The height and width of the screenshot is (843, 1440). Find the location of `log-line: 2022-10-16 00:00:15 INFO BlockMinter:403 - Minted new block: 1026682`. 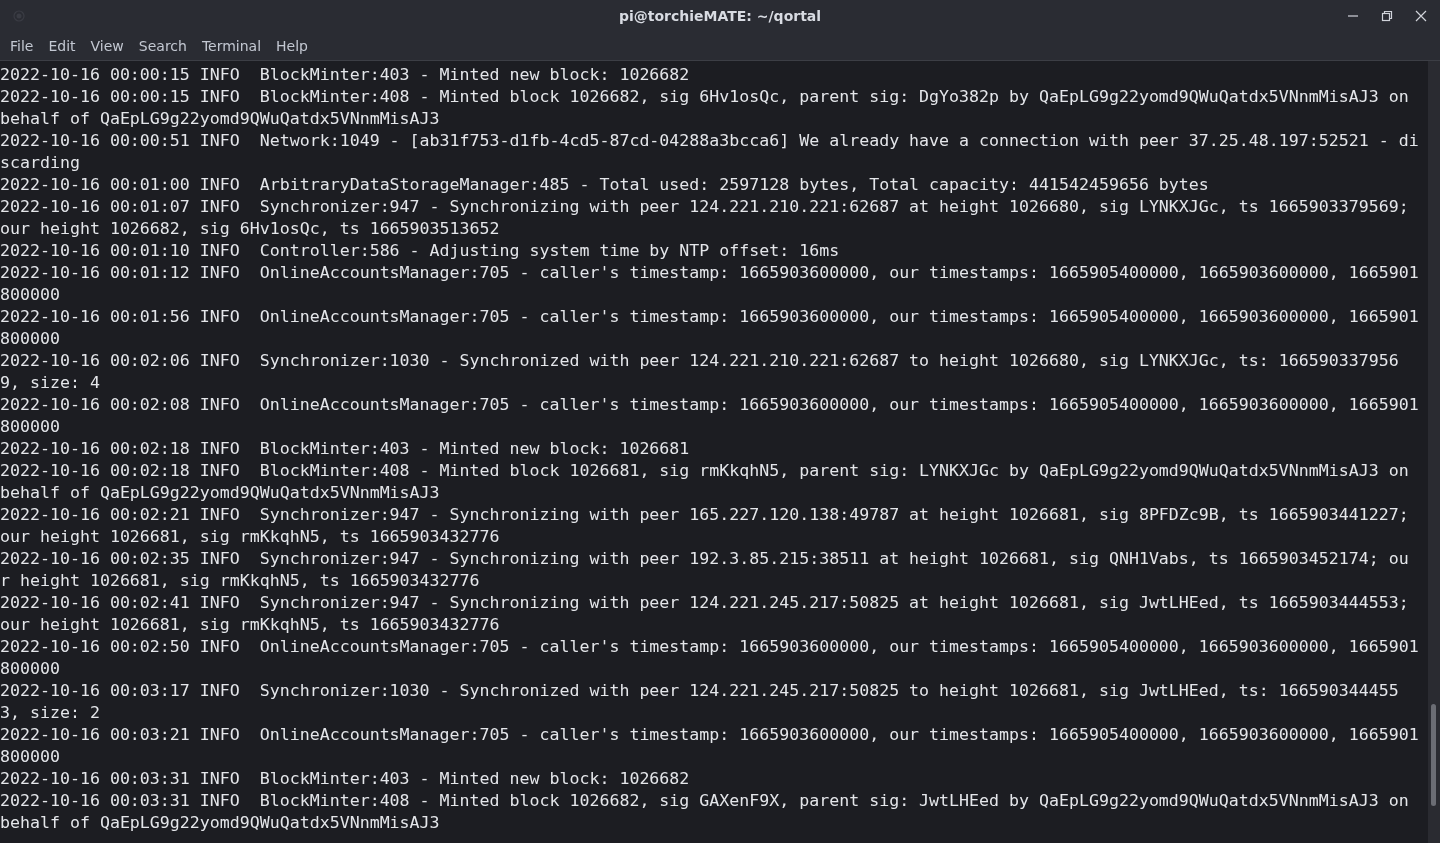

log-line: 2022-10-16 00:00:15 INFO BlockMinter:403 - Minted new block: 1026682 is located at coordinates (345, 75).